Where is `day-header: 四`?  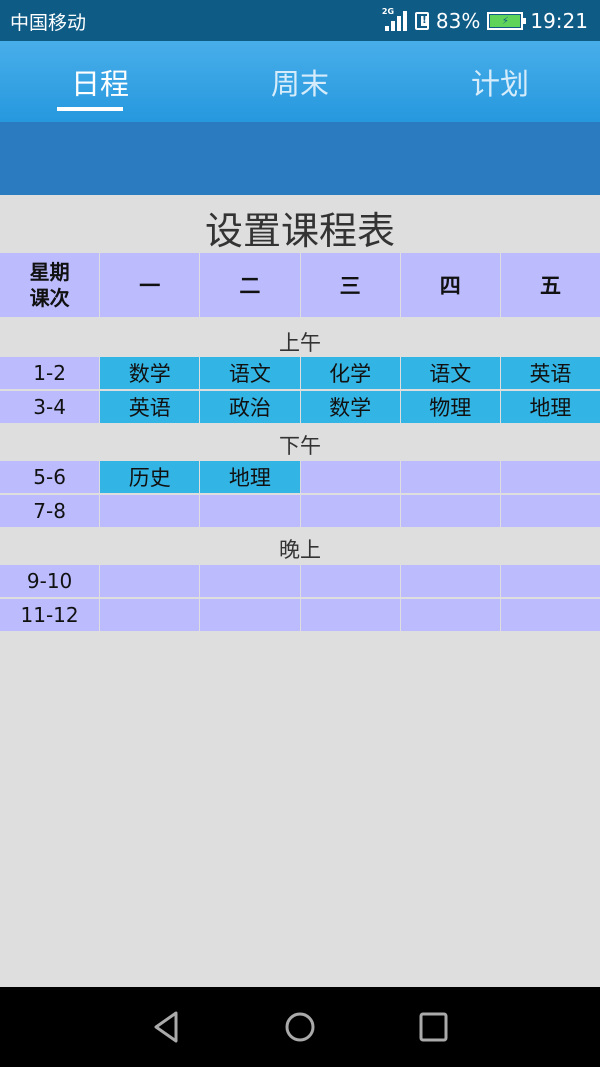 day-header: 四 is located at coordinates (450, 285).